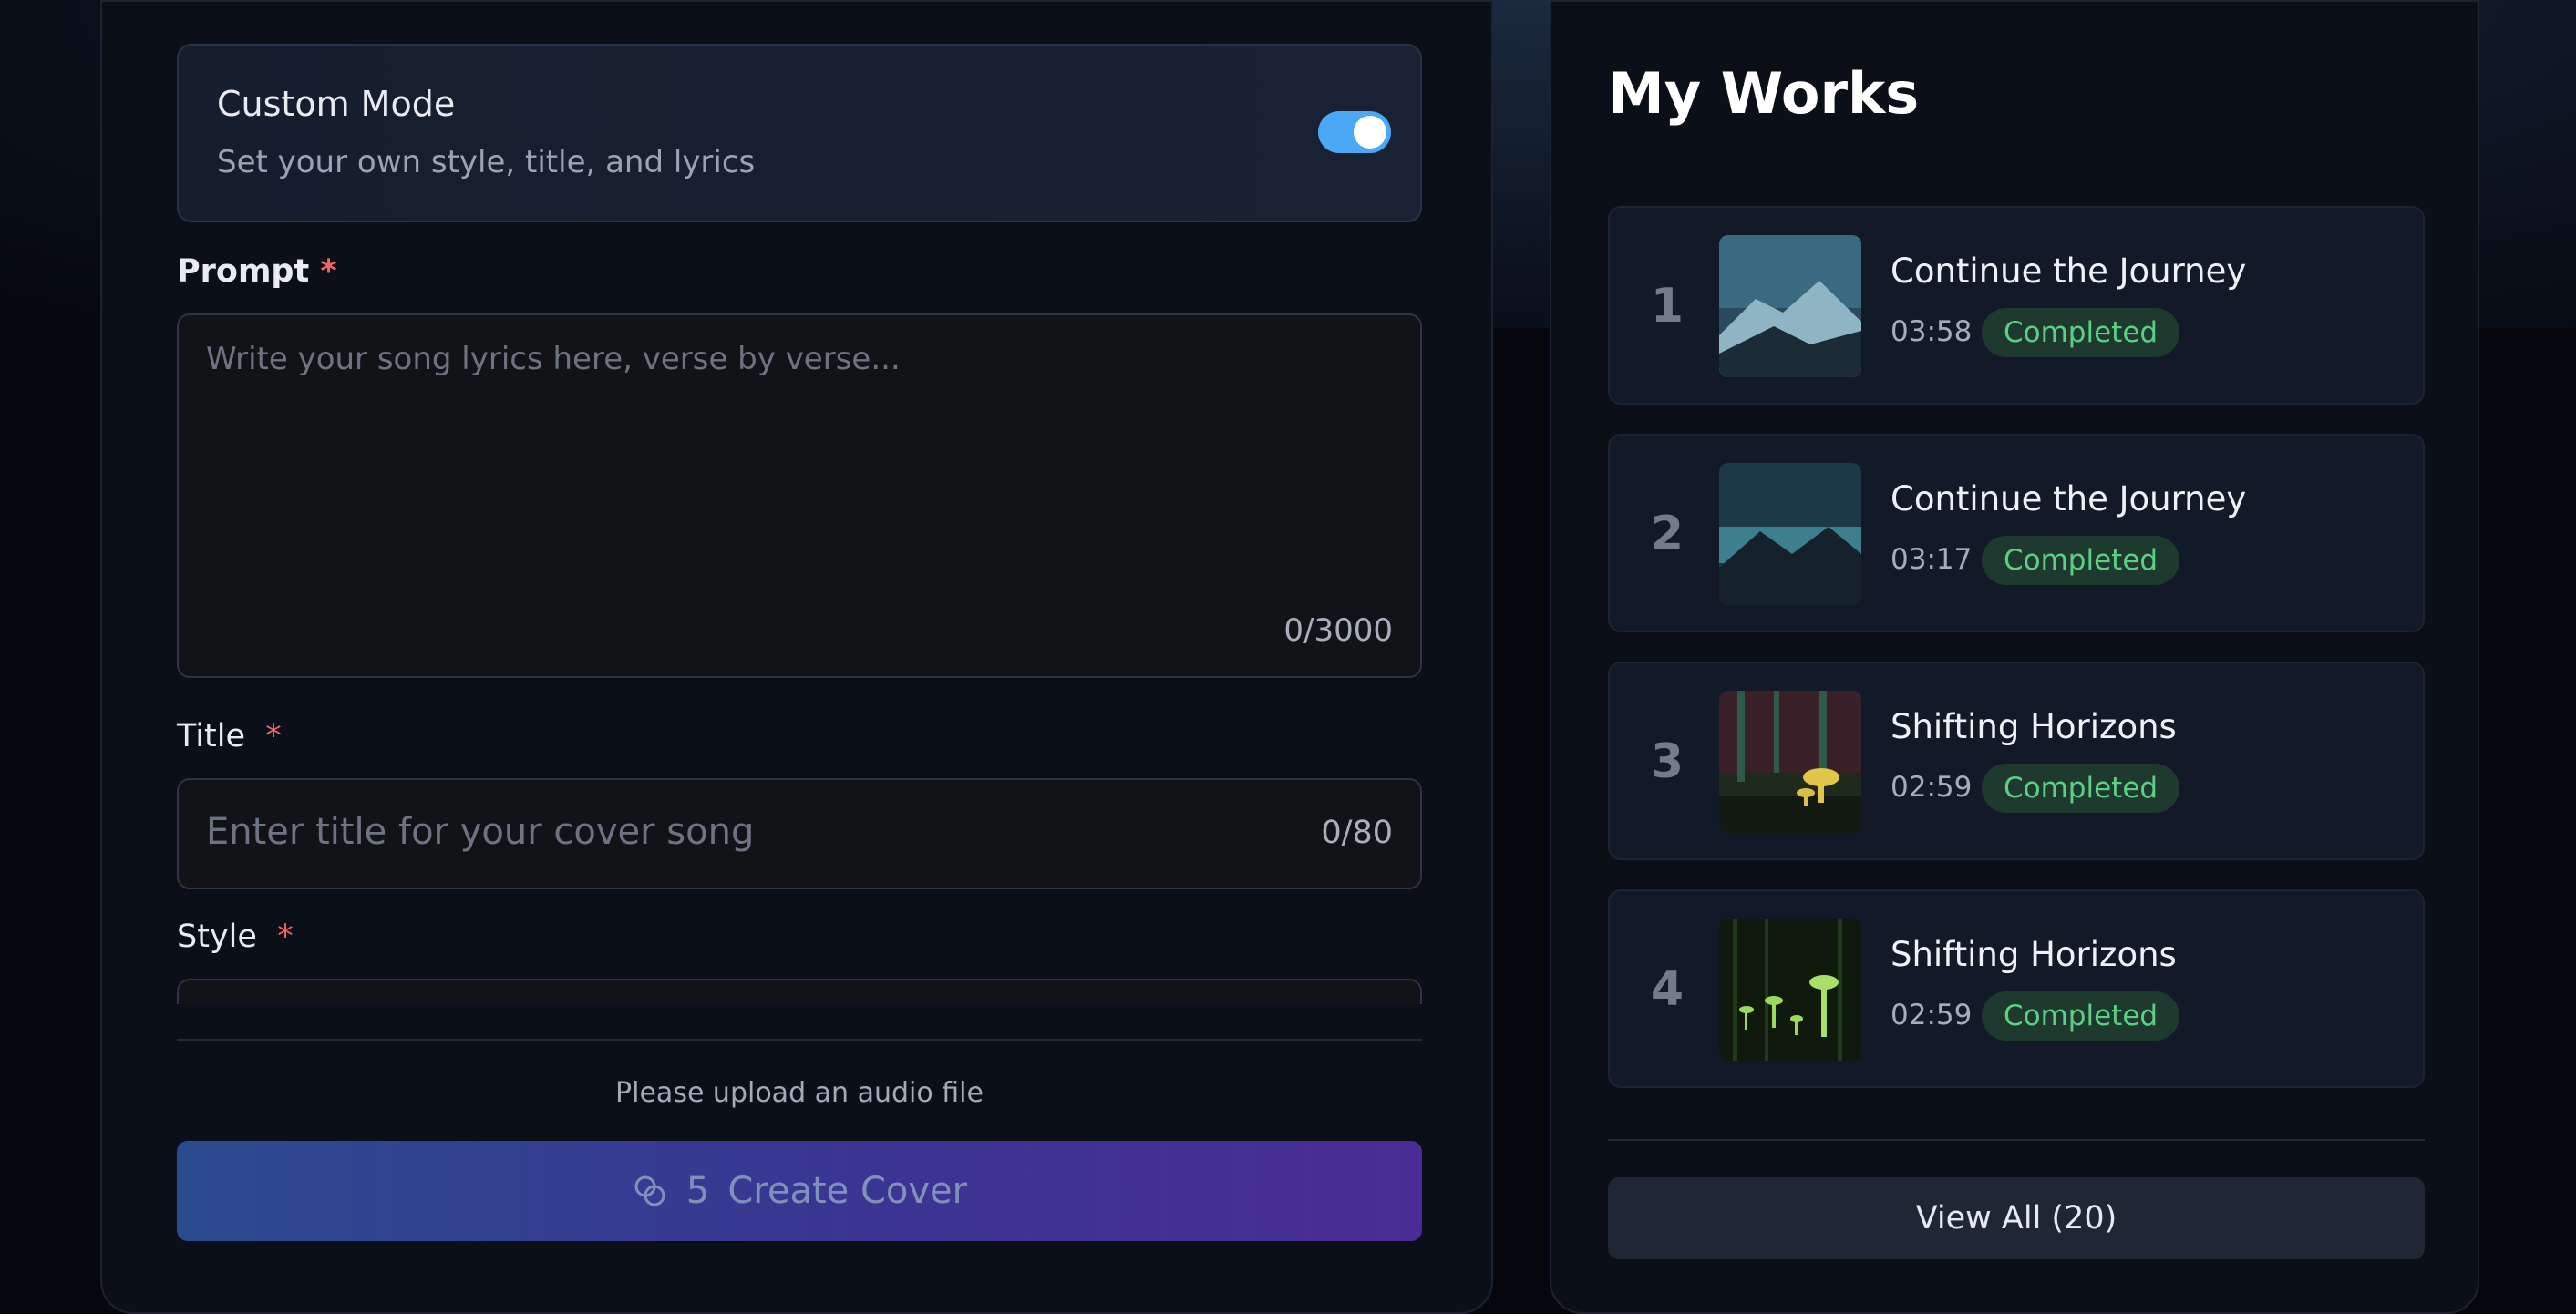  What do you see at coordinates (2016, 989) in the screenshot?
I see `work-item: 4 Shifting Horizons 02:59 Completed` at bounding box center [2016, 989].